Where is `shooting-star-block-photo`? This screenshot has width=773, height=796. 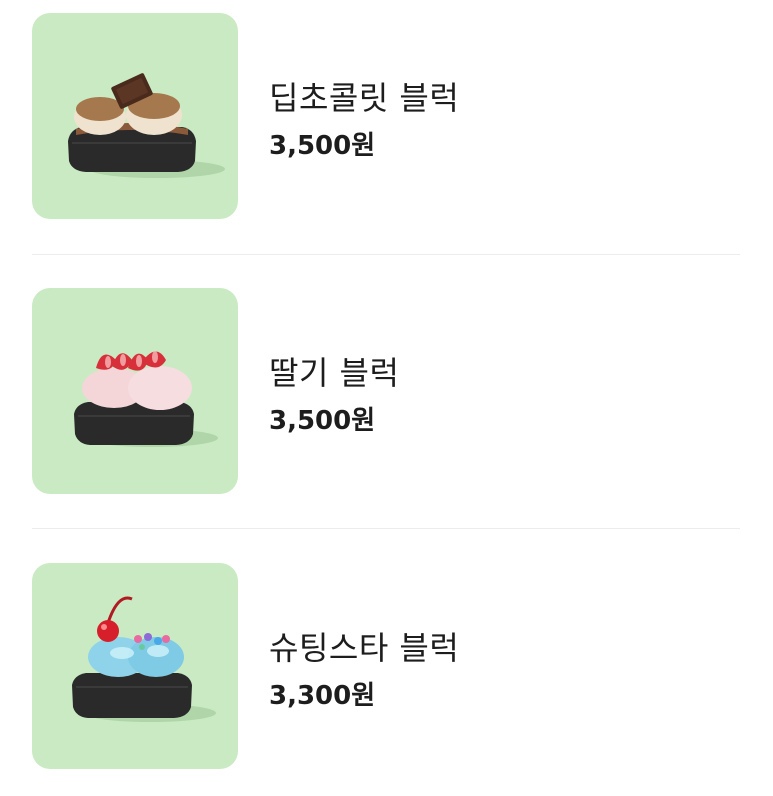 shooting-star-block-photo is located at coordinates (135, 666).